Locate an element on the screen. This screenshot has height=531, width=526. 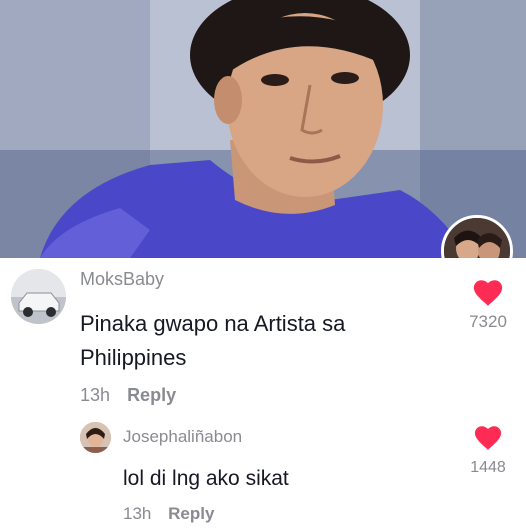
like-count: 7320 is located at coordinates (488, 321).